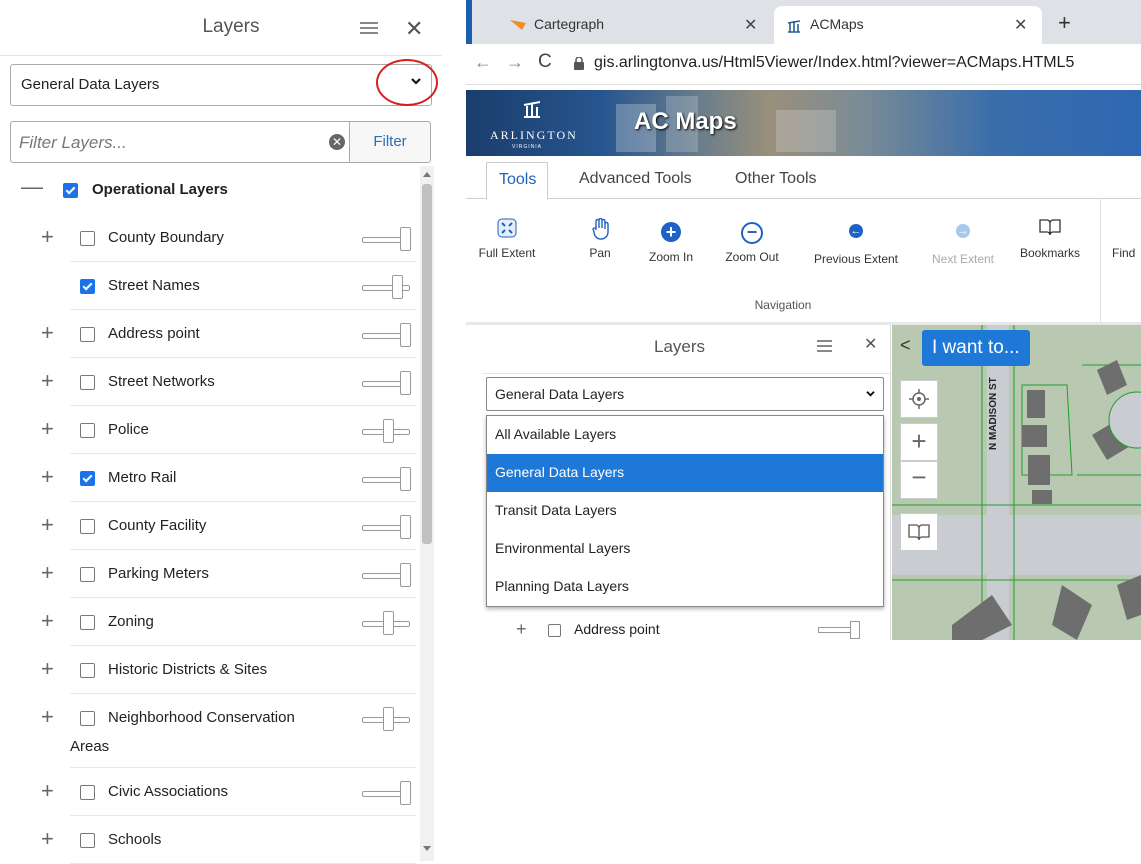 Image resolution: width=1141 pixels, height=864 pixels. Describe the element at coordinates (685, 435) in the screenshot. I see `dropdown-option: All Available Layers` at that location.